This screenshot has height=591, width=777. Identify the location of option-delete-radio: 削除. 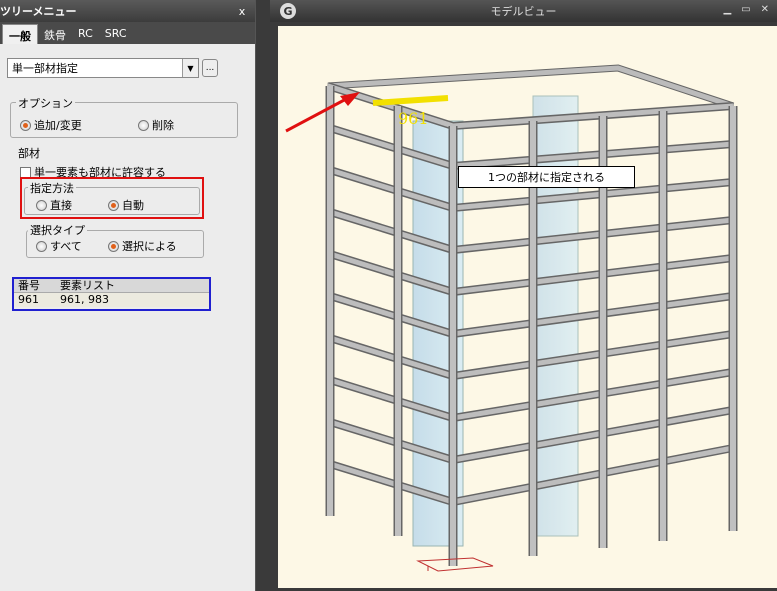
(156, 125).